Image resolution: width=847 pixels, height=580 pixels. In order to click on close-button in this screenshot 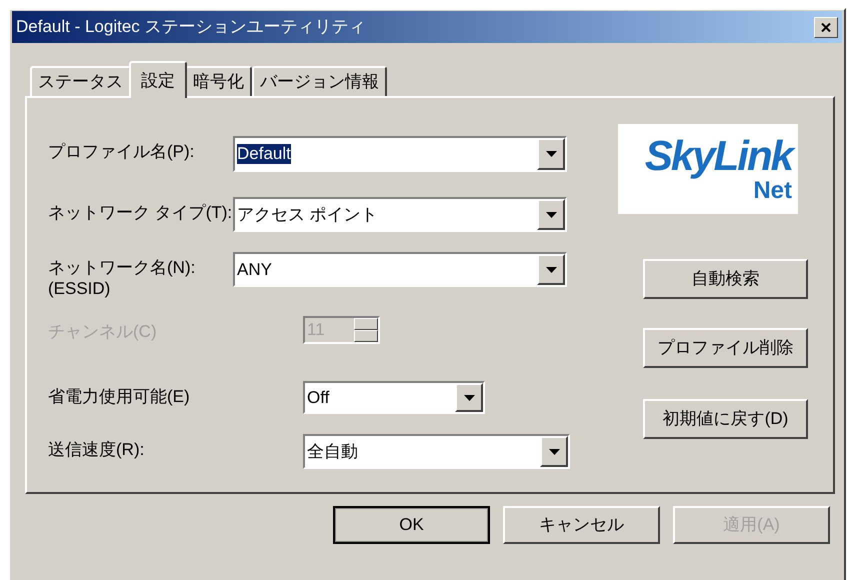, I will do `click(826, 27)`.